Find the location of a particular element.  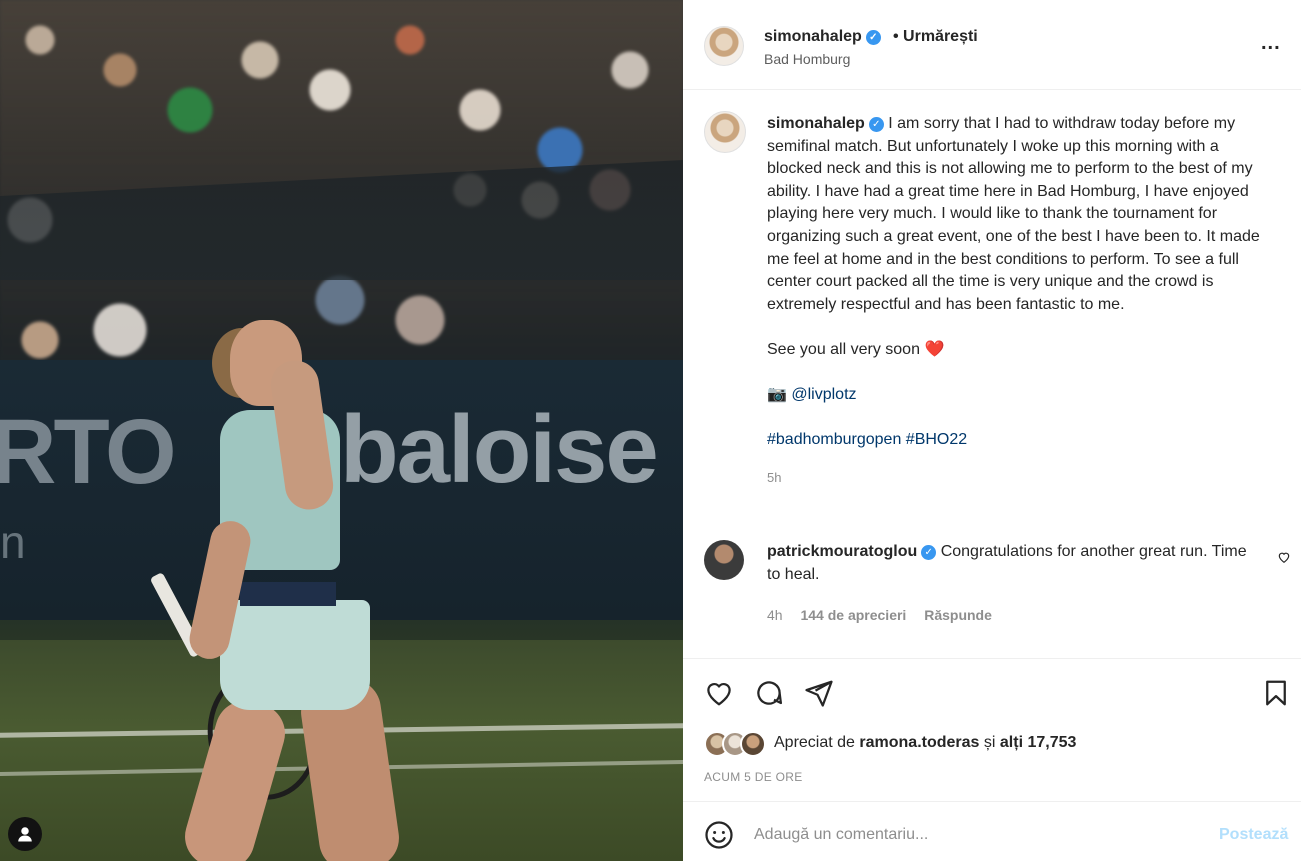

caption-author-avatar is located at coordinates (725, 132).